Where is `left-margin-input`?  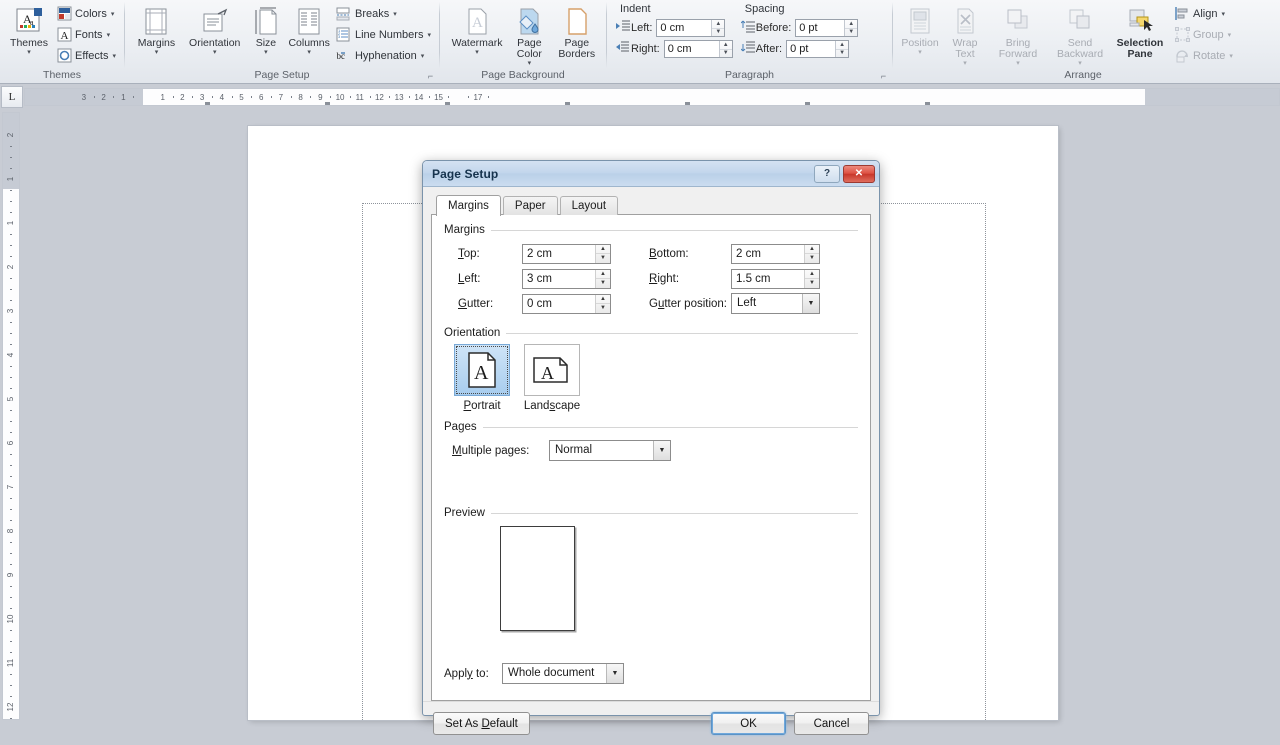
left-margin-input is located at coordinates (559, 278).